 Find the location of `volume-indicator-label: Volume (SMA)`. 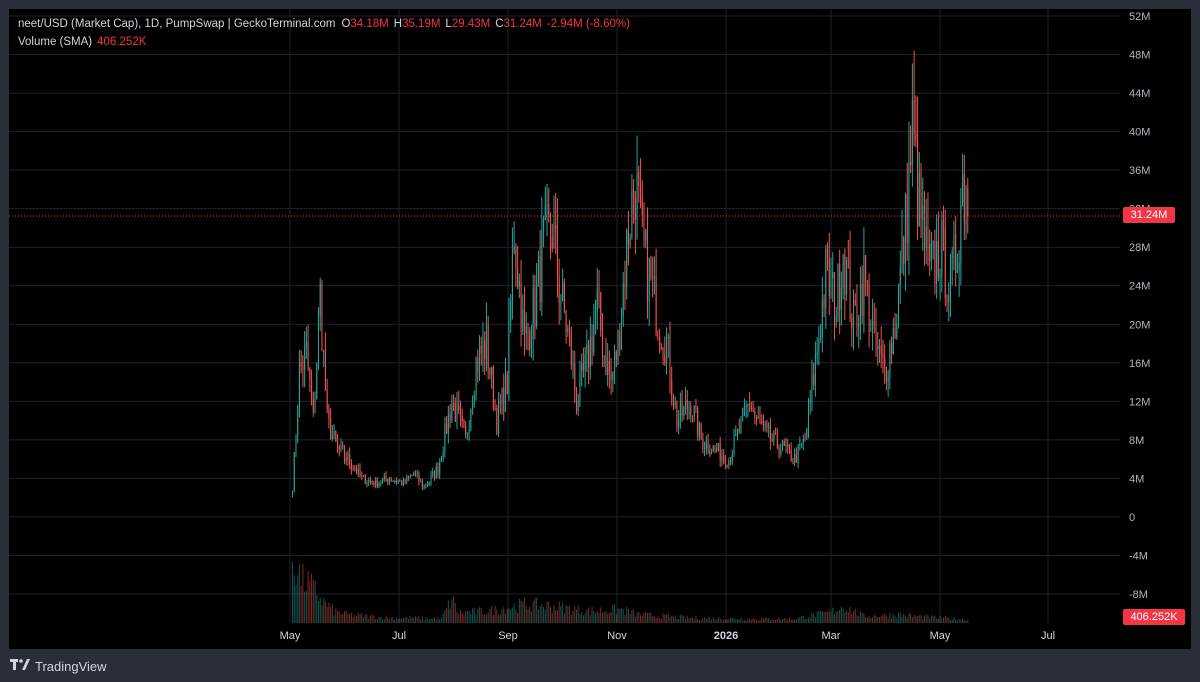

volume-indicator-label: Volume (SMA) is located at coordinates (55, 42).